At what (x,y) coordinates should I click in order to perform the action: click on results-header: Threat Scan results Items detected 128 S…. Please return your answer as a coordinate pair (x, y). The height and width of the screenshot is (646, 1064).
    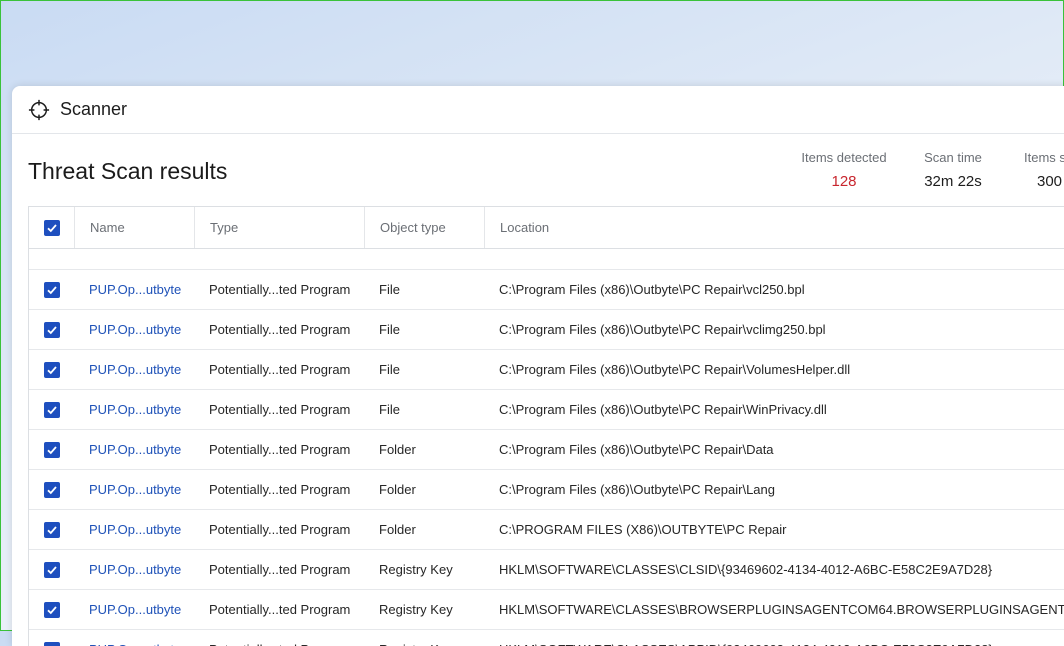
    Looking at the image, I should click on (538, 170).